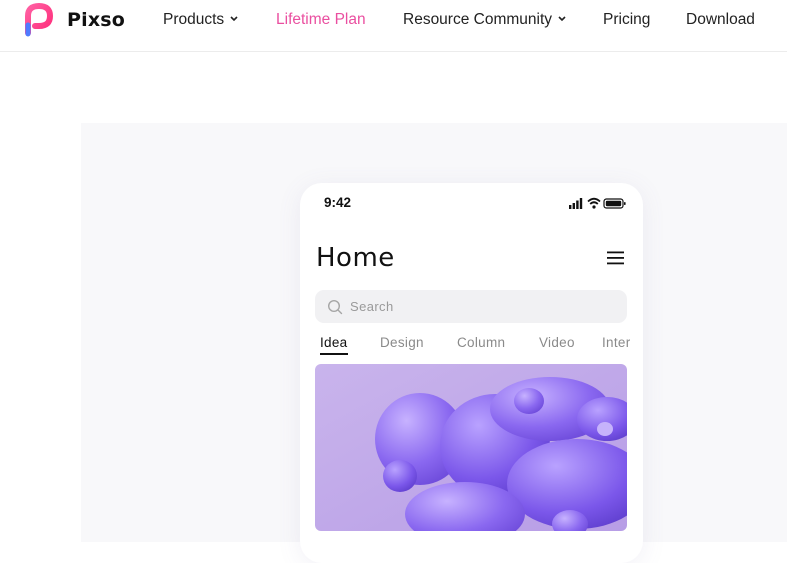 The image size is (787, 563). I want to click on tab-column: Column, so click(481, 342).